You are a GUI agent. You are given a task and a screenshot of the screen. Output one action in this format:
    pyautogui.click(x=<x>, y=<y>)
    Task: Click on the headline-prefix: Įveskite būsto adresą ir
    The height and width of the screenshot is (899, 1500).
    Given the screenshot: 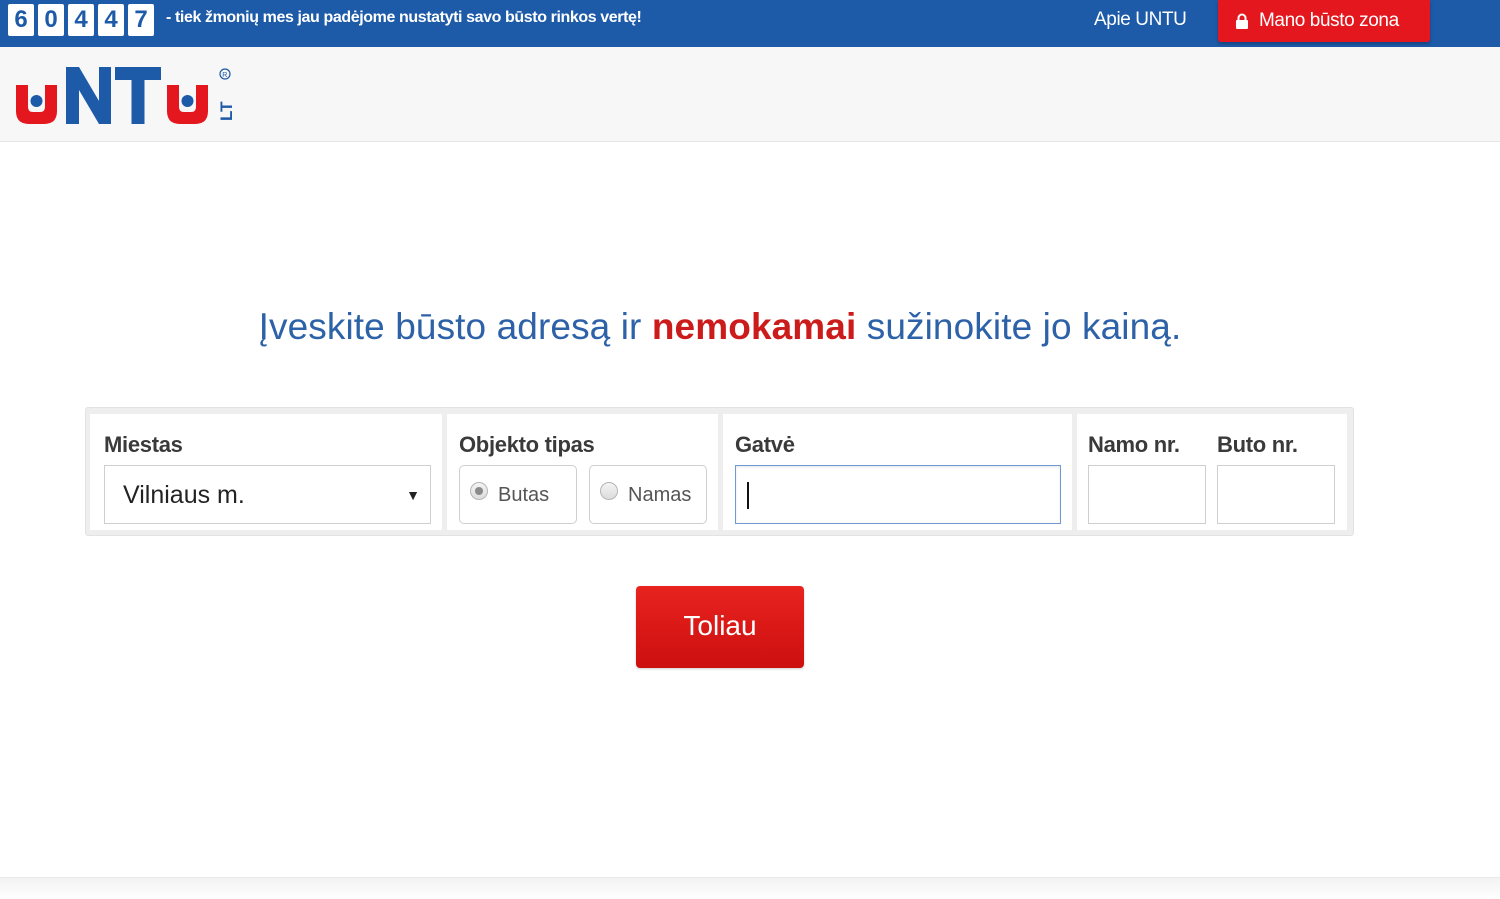 What is the action you would take?
    pyautogui.click(x=455, y=326)
    